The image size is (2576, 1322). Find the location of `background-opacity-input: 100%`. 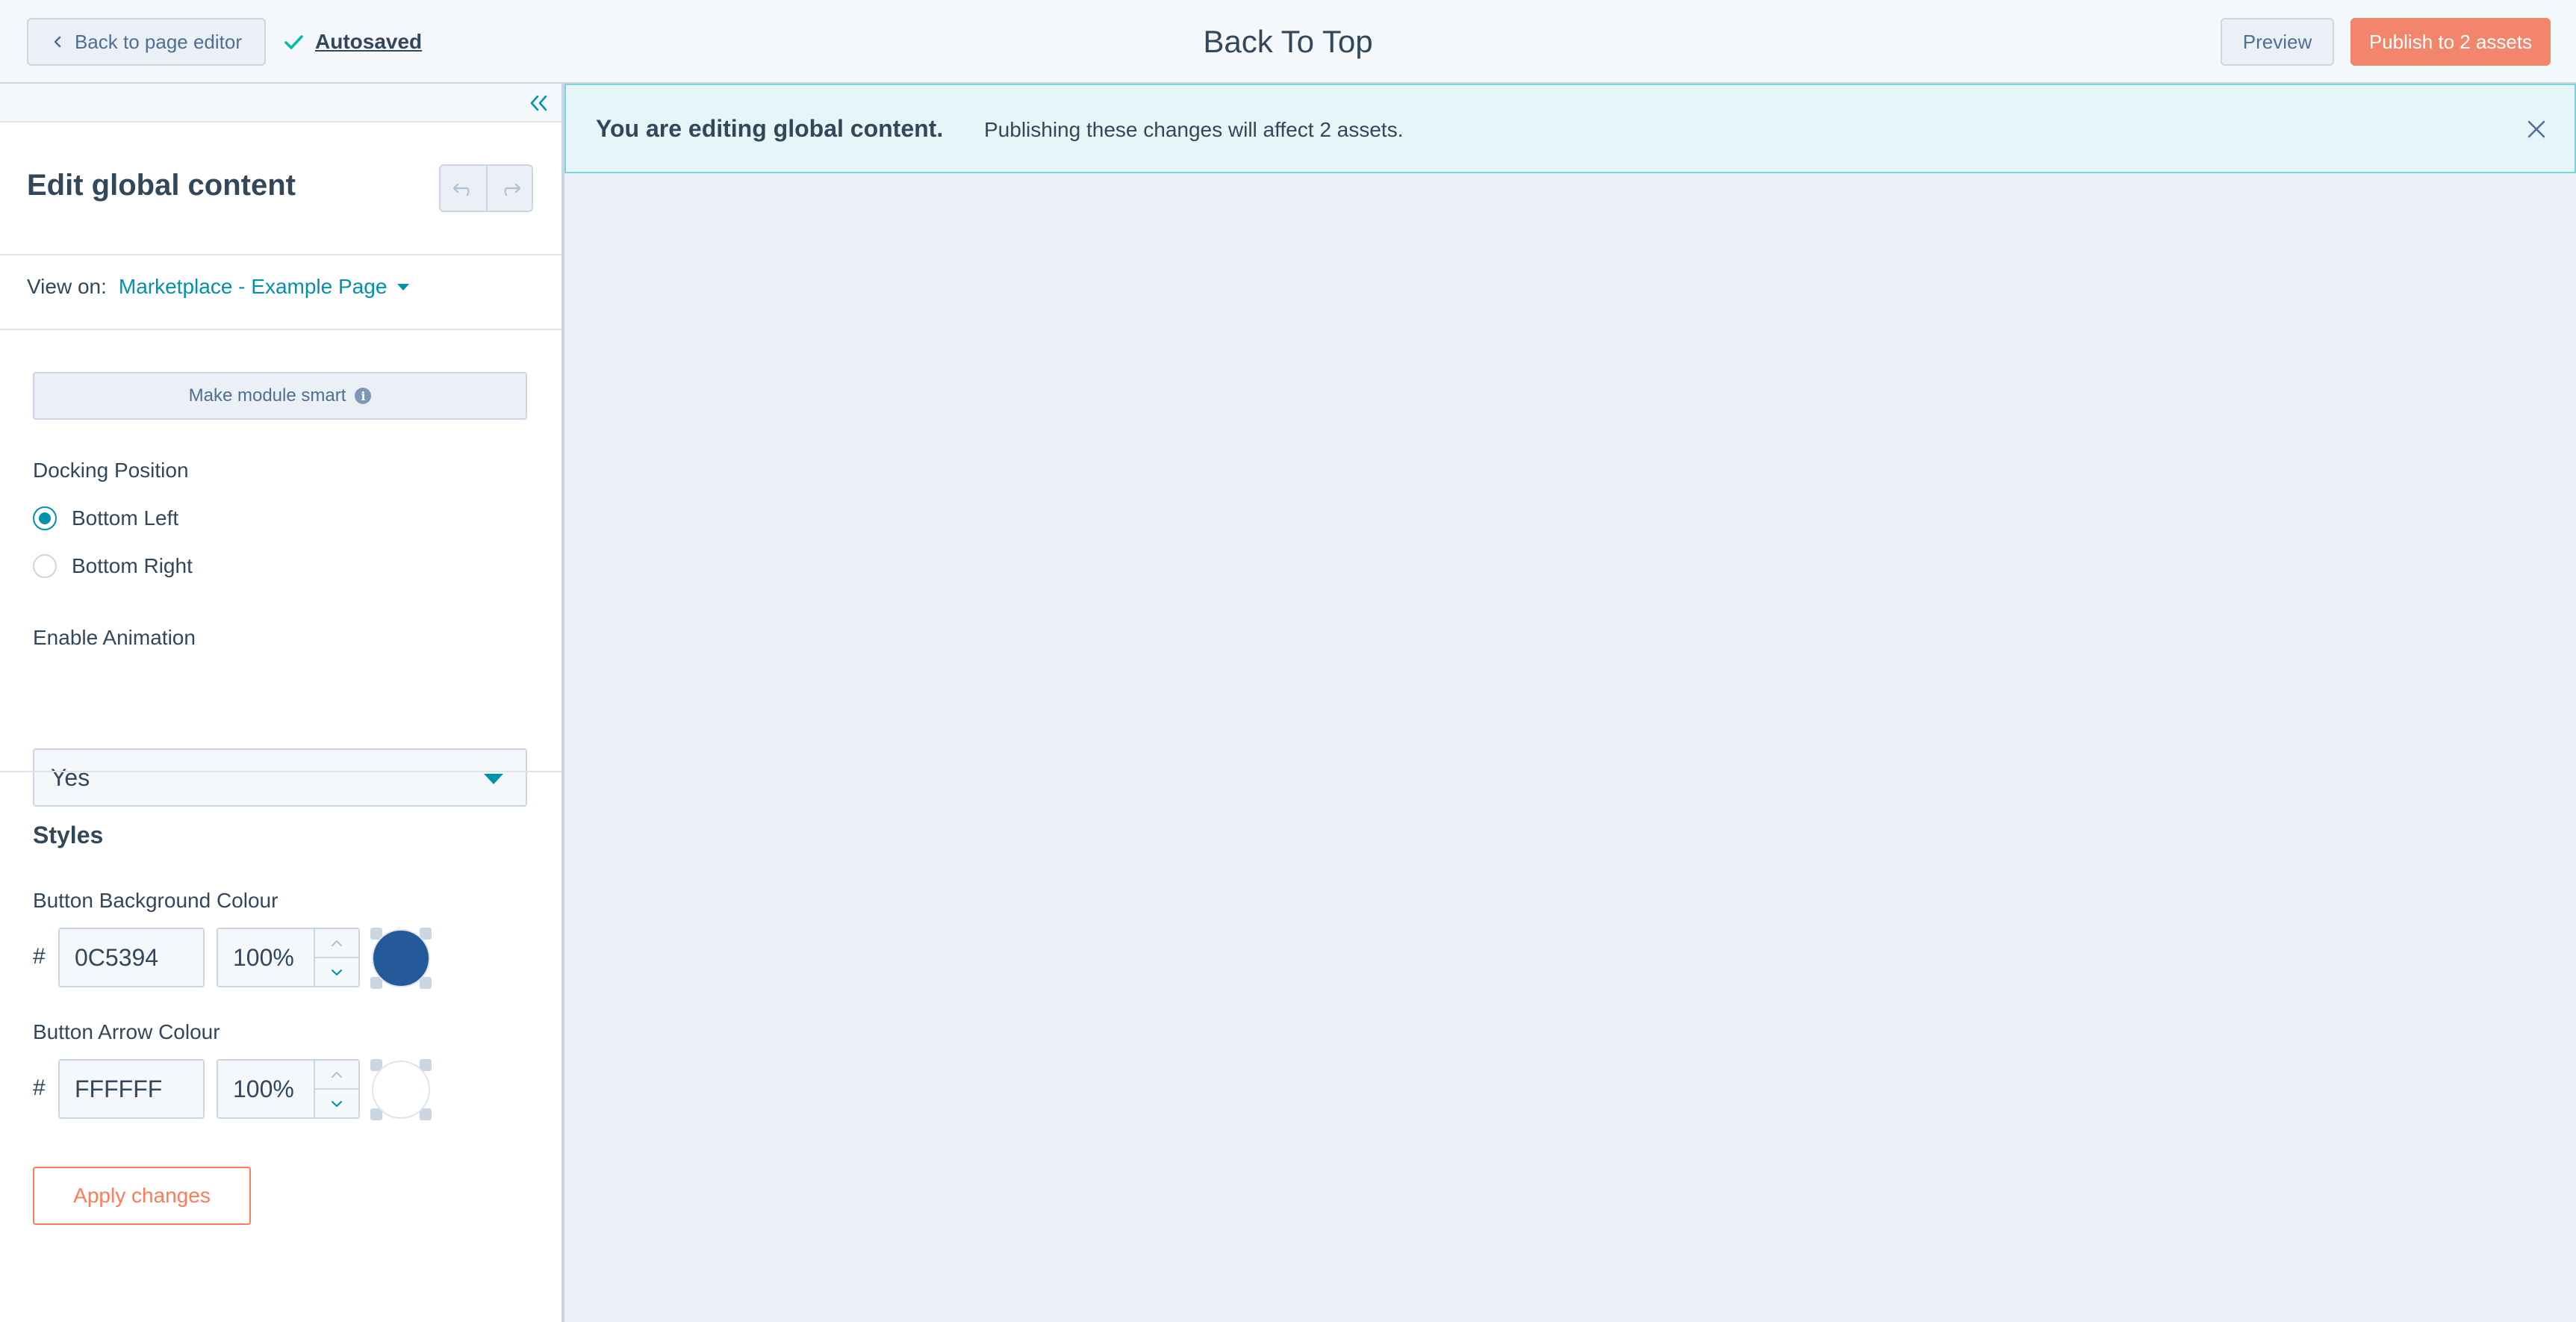

background-opacity-input: 100% is located at coordinates (288, 957).